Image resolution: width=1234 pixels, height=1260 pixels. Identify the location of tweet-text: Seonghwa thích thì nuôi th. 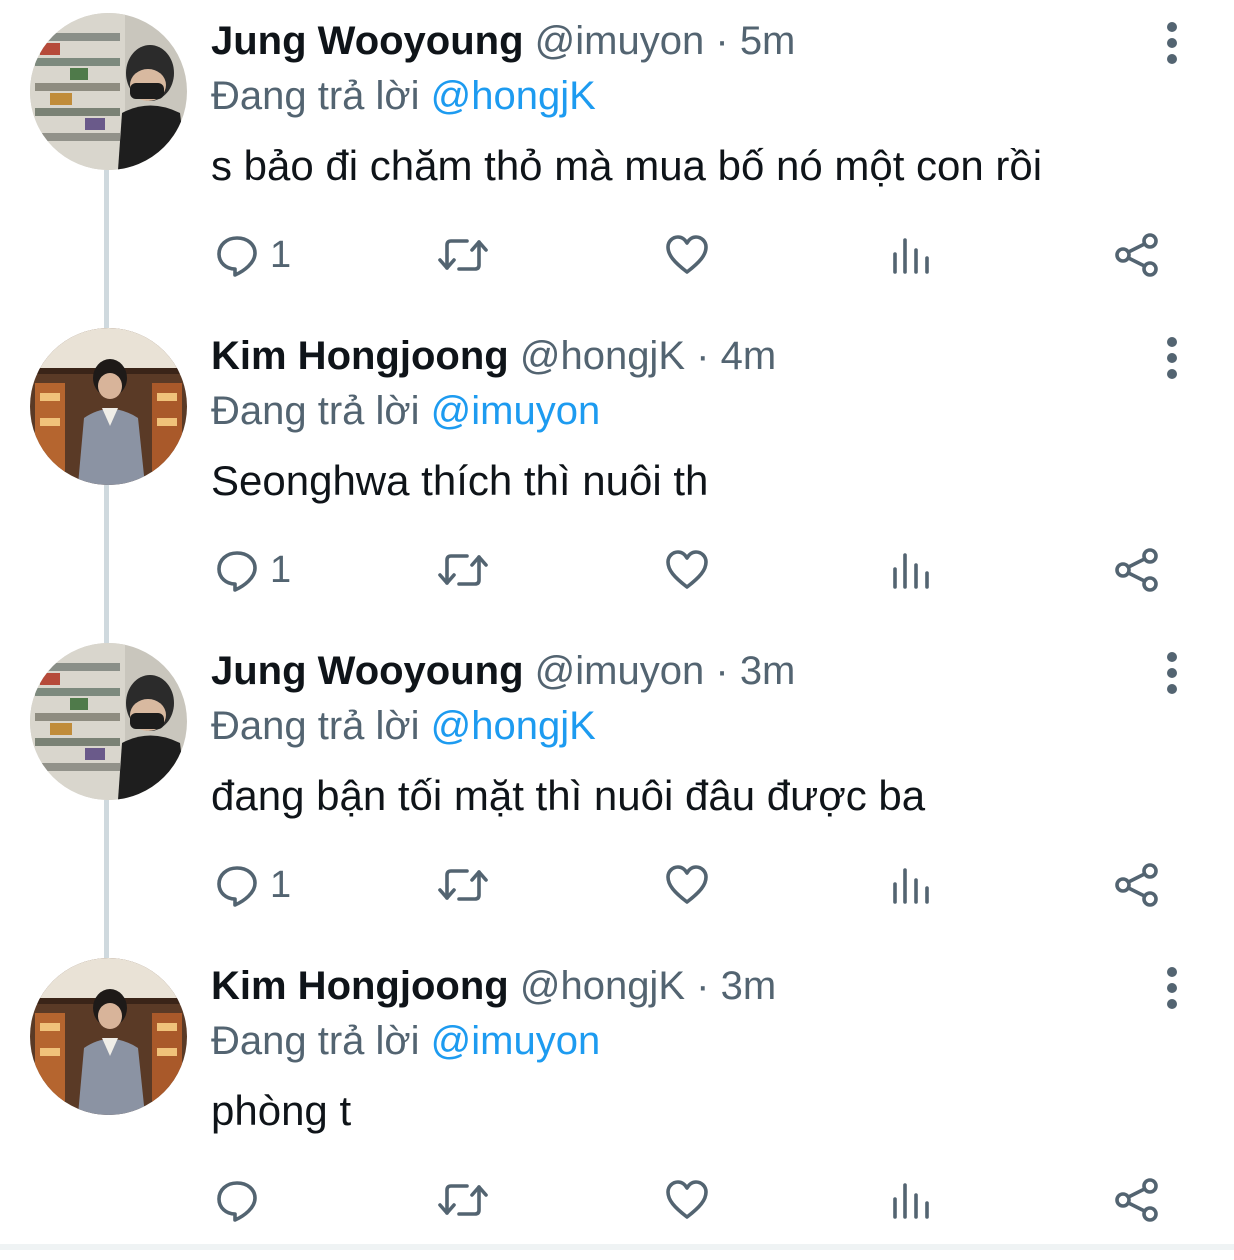
(460, 480).